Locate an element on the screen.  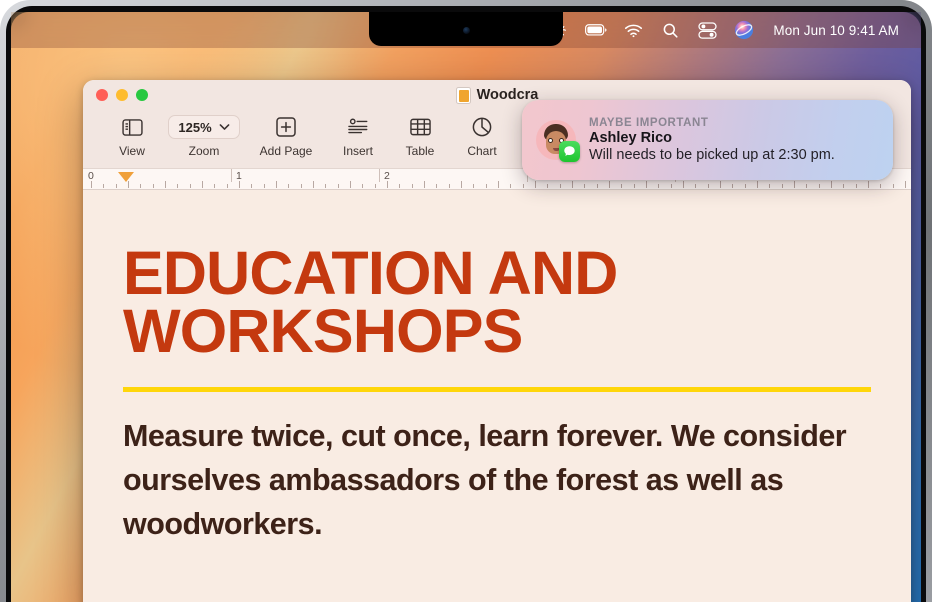
toolbar-table-button: Table is located at coordinates (420, 135).